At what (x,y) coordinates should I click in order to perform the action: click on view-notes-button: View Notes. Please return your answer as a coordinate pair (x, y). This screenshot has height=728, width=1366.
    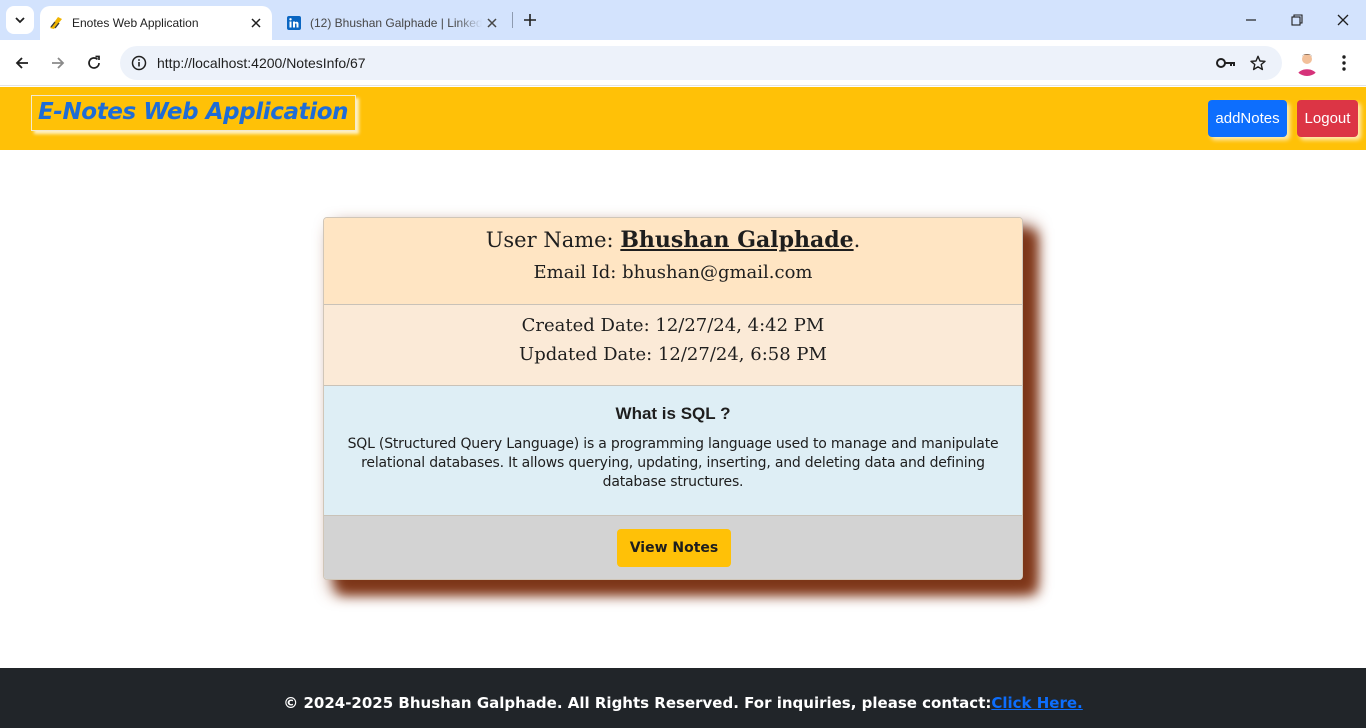
    Looking at the image, I should click on (674, 548).